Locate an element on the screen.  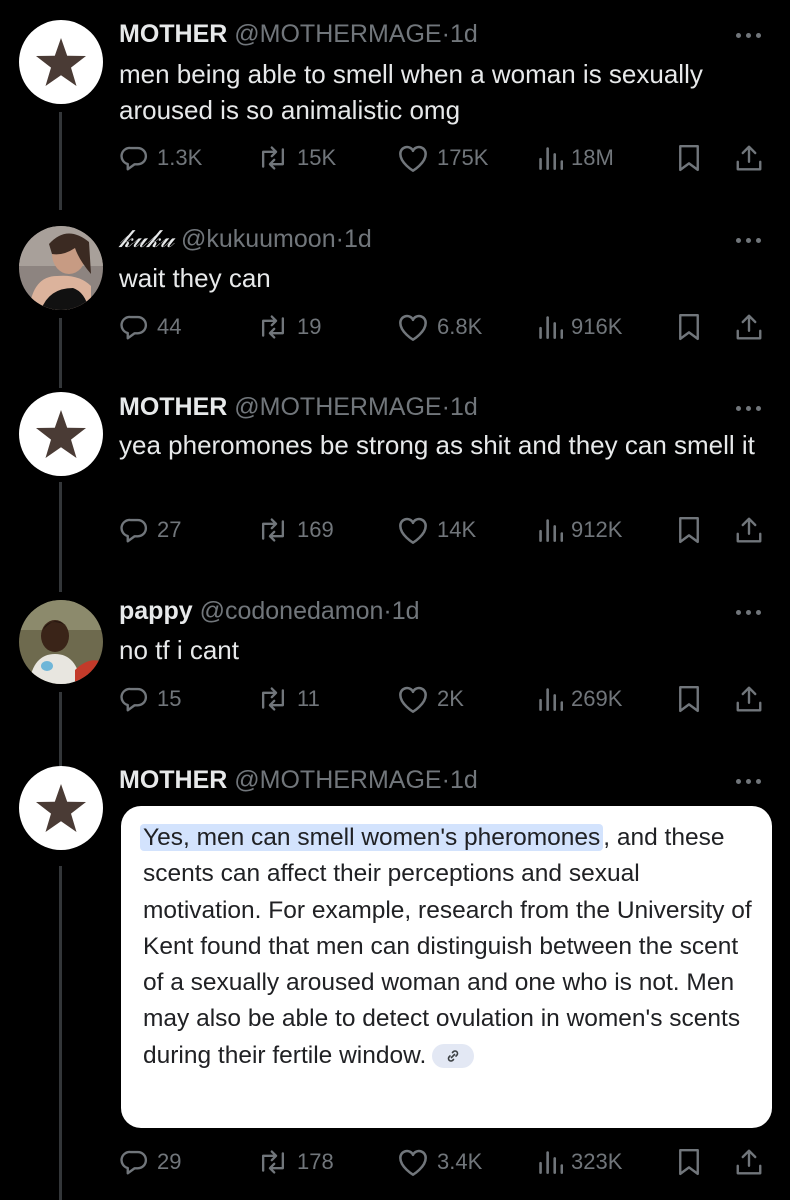
tweet-header: pappy @codonedamon·1d is located at coordinates (269, 611).